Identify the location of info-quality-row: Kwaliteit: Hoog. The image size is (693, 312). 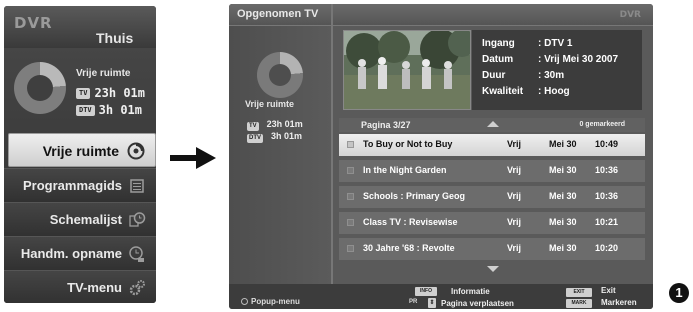
(526, 91).